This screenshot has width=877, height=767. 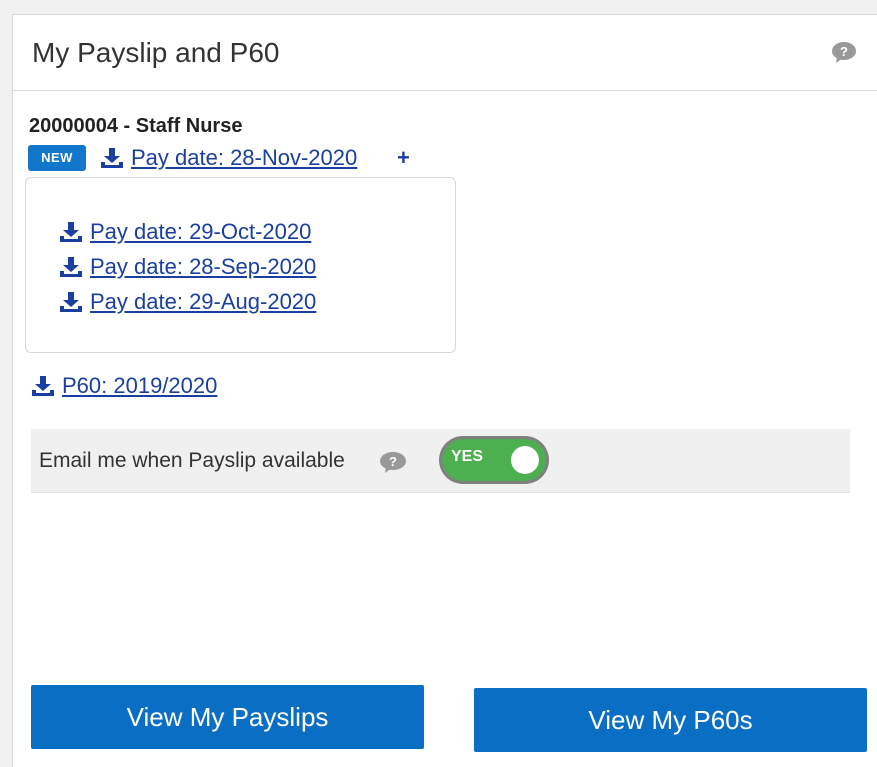 I want to click on expand-history-button: +, so click(x=403, y=158).